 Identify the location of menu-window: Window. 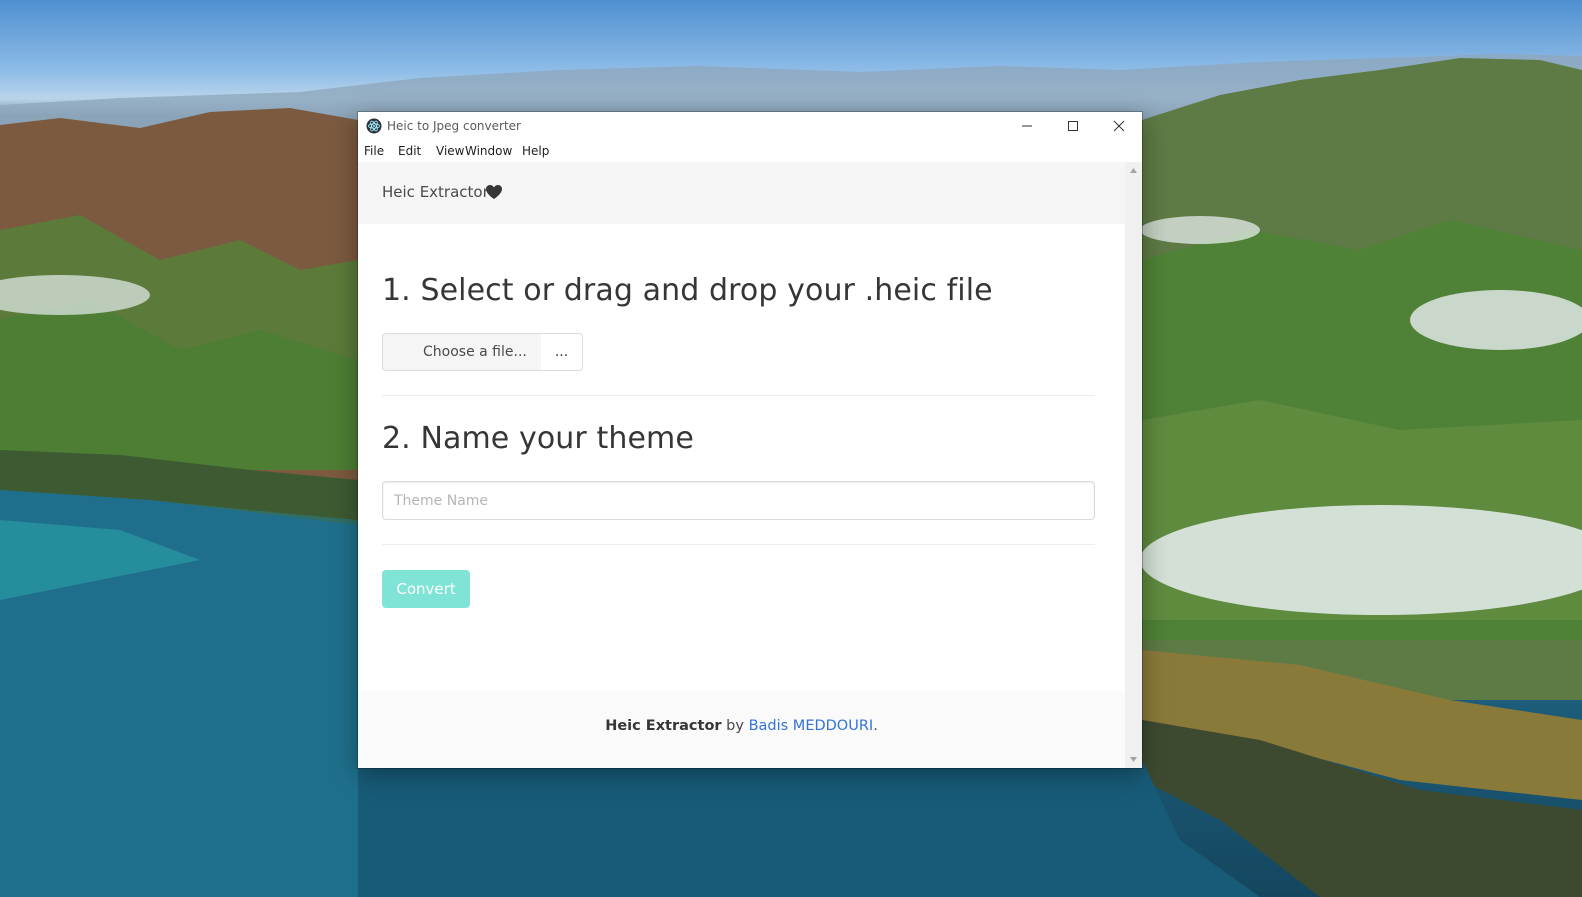
(488, 151).